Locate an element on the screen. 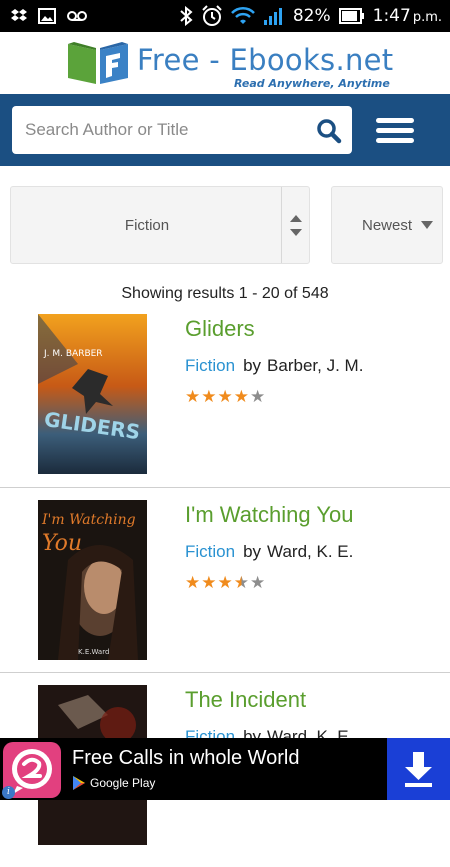  clock-time: 1:47 is located at coordinates (391, 16).